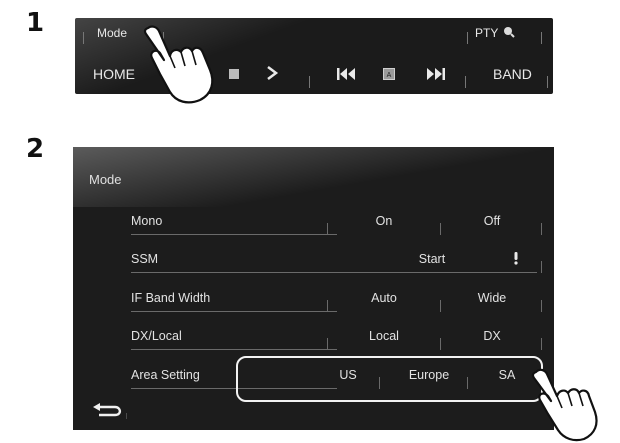 Image resolution: width=620 pixels, height=443 pixels. Describe the element at coordinates (516, 258) in the screenshot. I see `info-icon` at that location.